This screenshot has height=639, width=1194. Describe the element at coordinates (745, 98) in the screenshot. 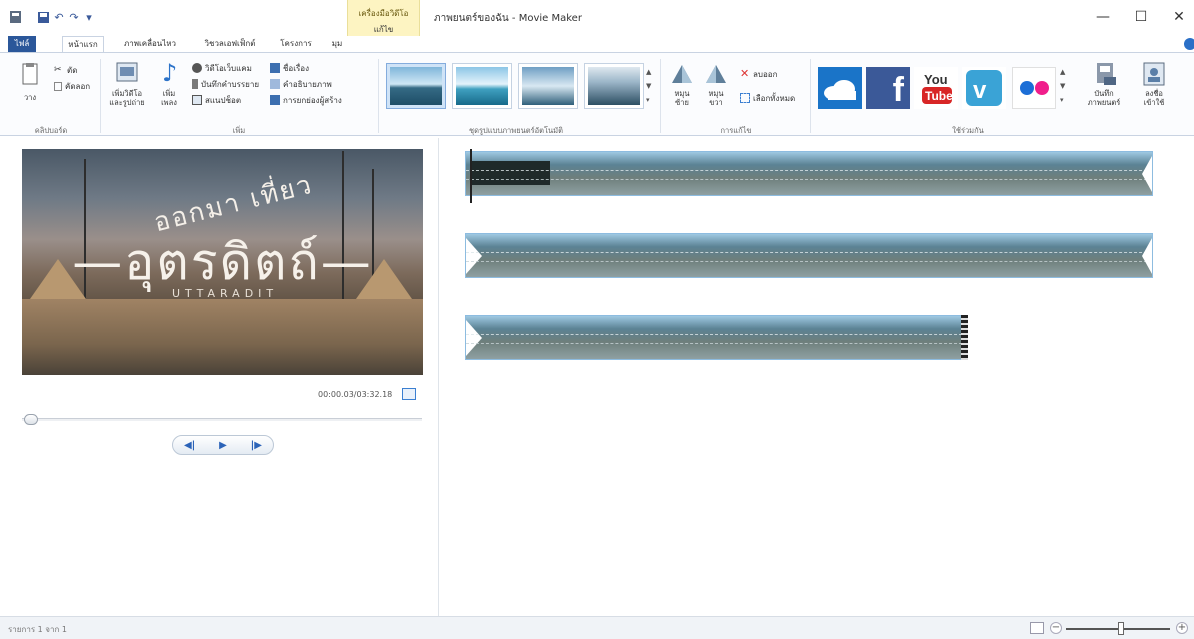

I see `select-all-icon` at that location.